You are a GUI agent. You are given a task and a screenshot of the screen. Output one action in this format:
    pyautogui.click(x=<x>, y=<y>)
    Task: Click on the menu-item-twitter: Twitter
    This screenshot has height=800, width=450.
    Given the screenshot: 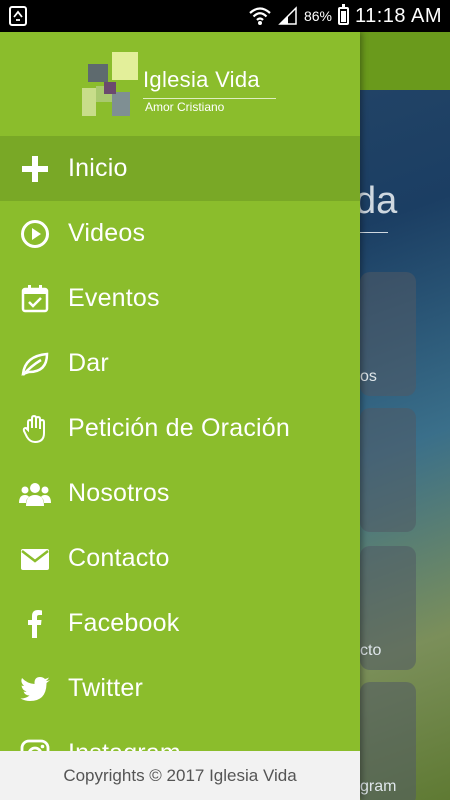 What is the action you would take?
    pyautogui.click(x=180, y=688)
    